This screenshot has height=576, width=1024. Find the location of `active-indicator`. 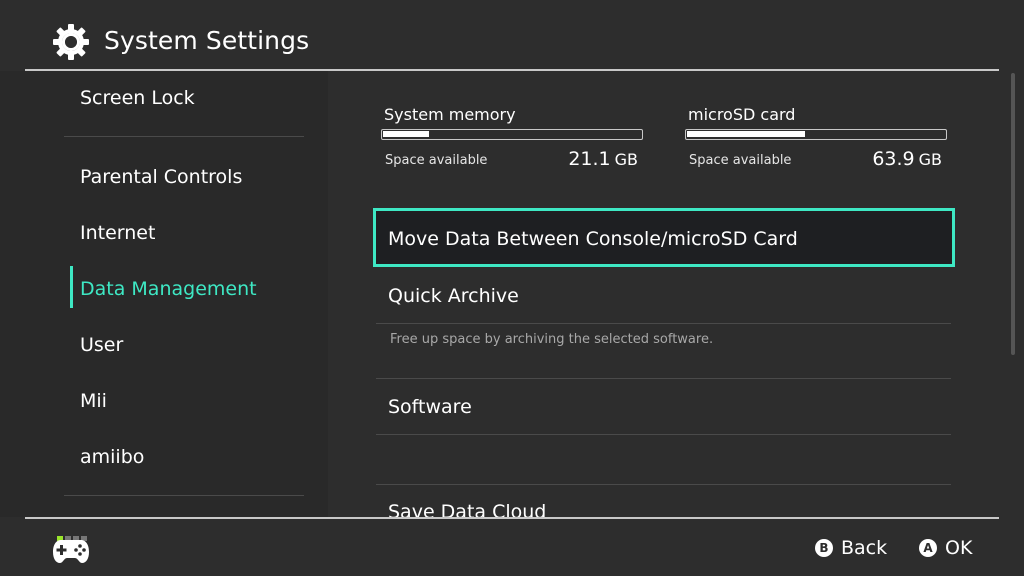

active-indicator is located at coordinates (71, 287).